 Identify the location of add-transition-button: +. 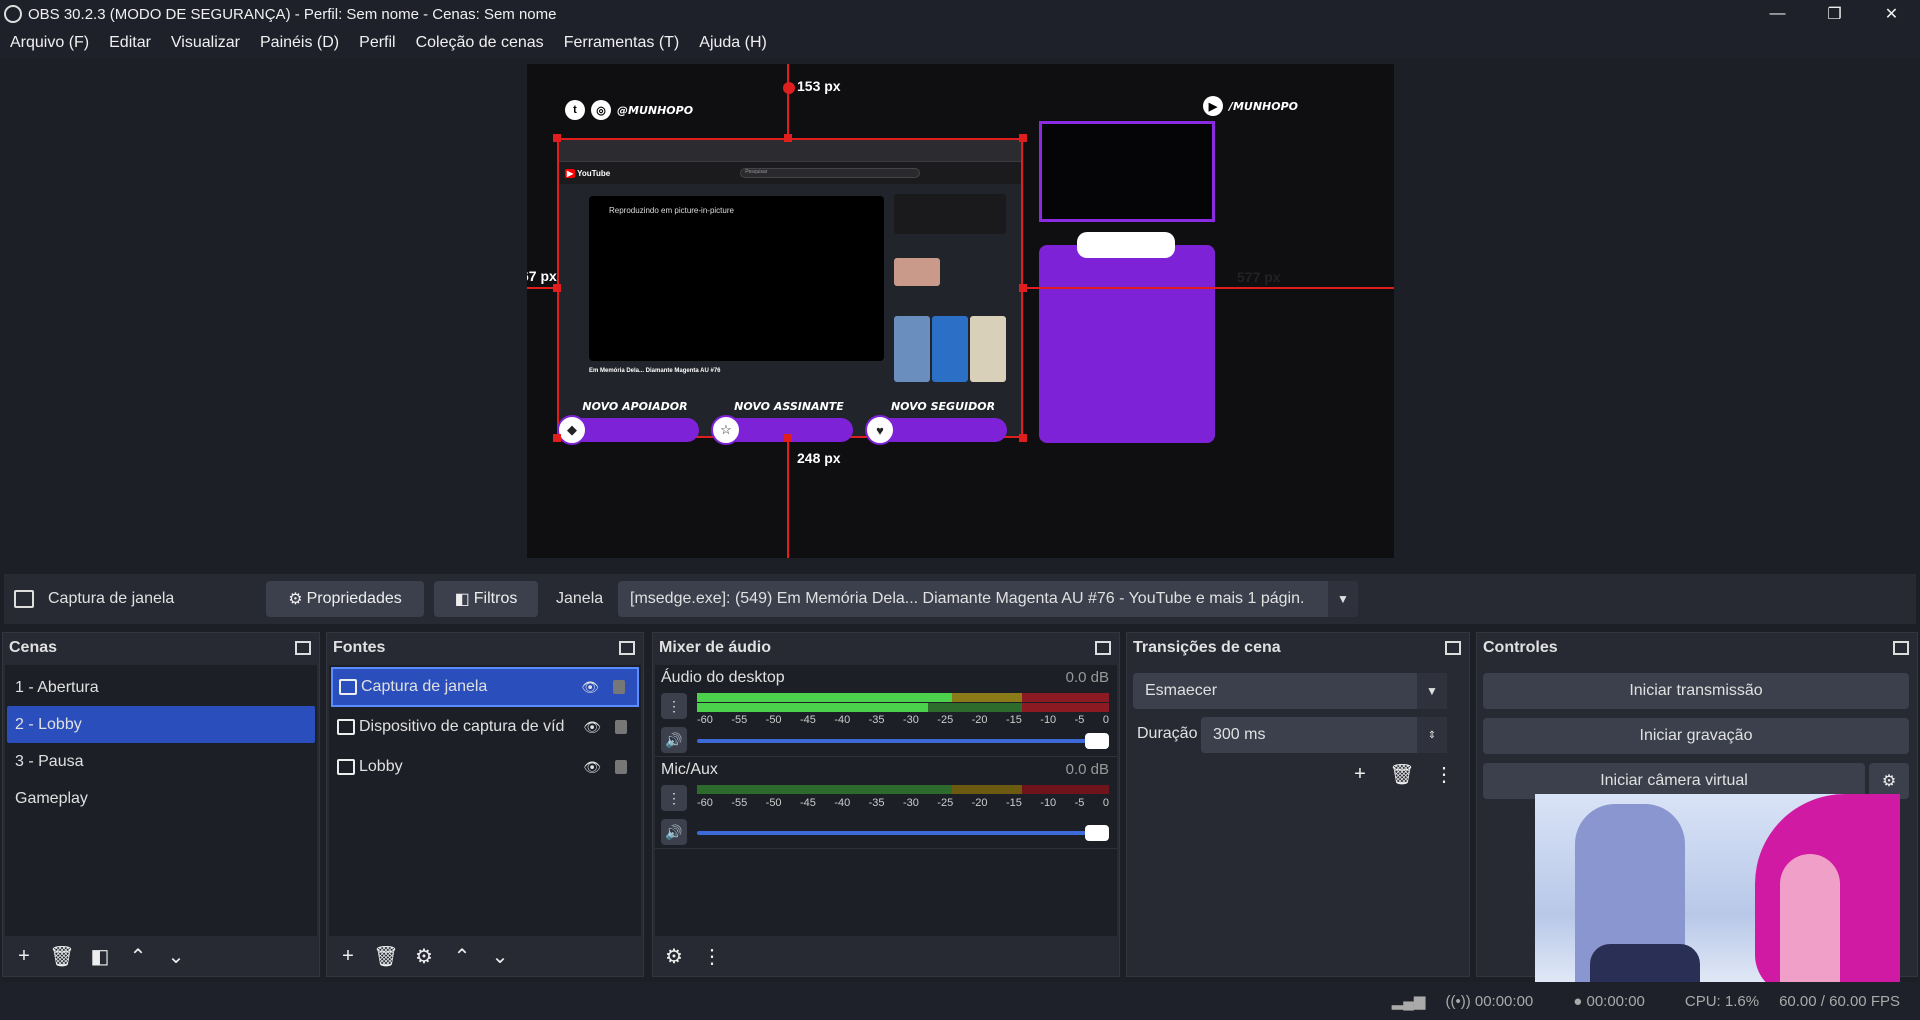
(1360, 774).